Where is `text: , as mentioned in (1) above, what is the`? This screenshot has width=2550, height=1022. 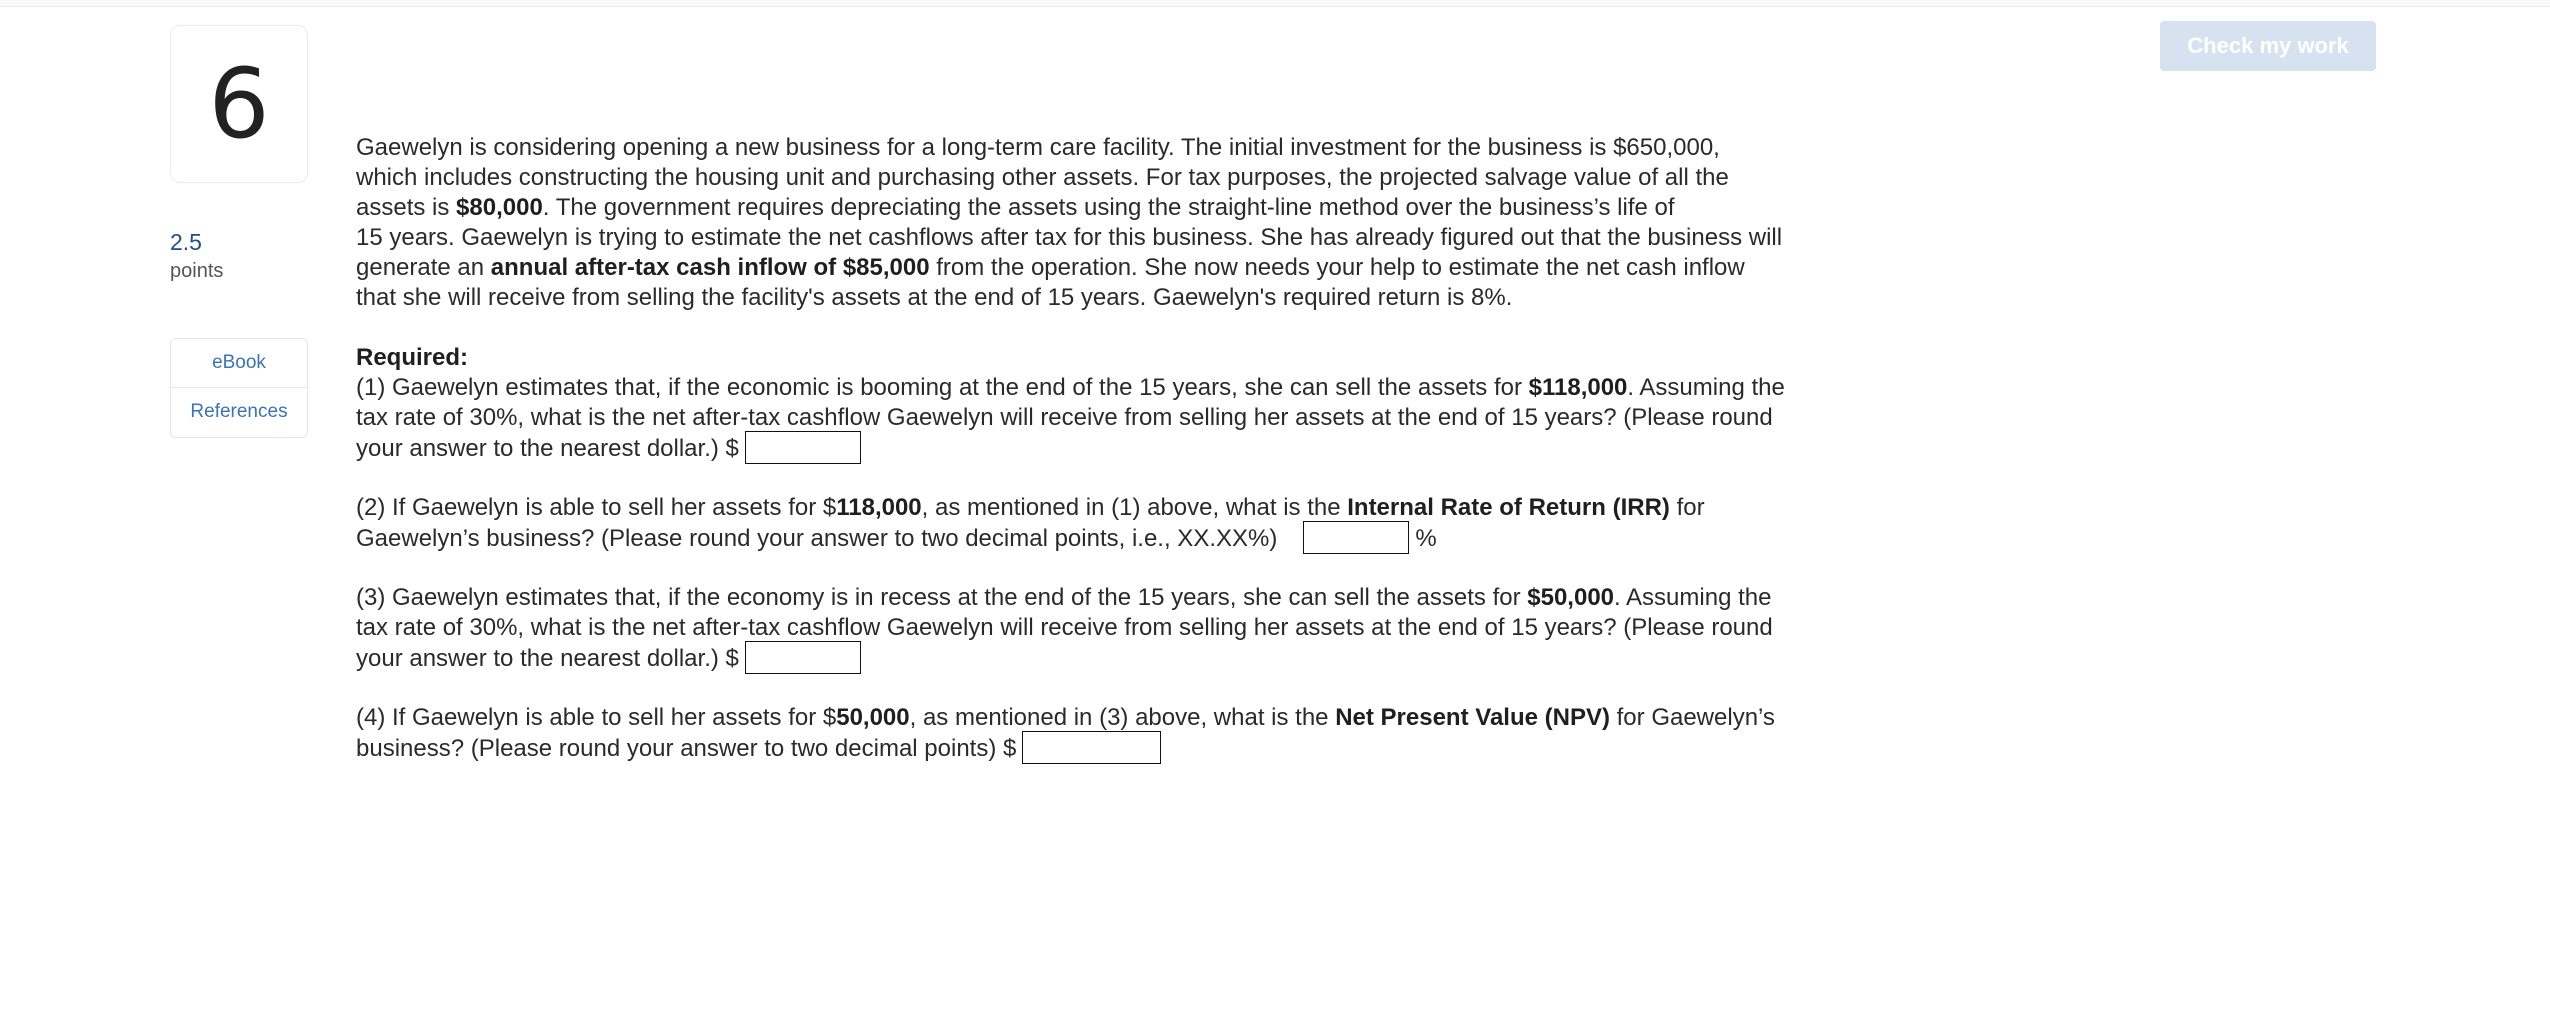 text: , as mentioned in (1) above, what is the is located at coordinates (1134, 507).